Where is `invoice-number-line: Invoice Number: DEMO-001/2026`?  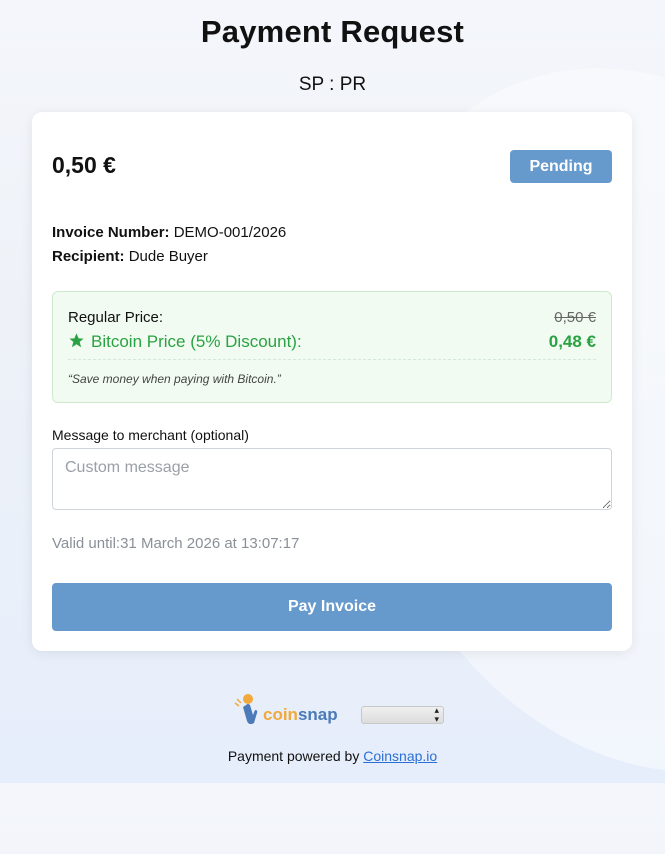 invoice-number-line: Invoice Number: DEMO-001/2026 is located at coordinates (169, 232).